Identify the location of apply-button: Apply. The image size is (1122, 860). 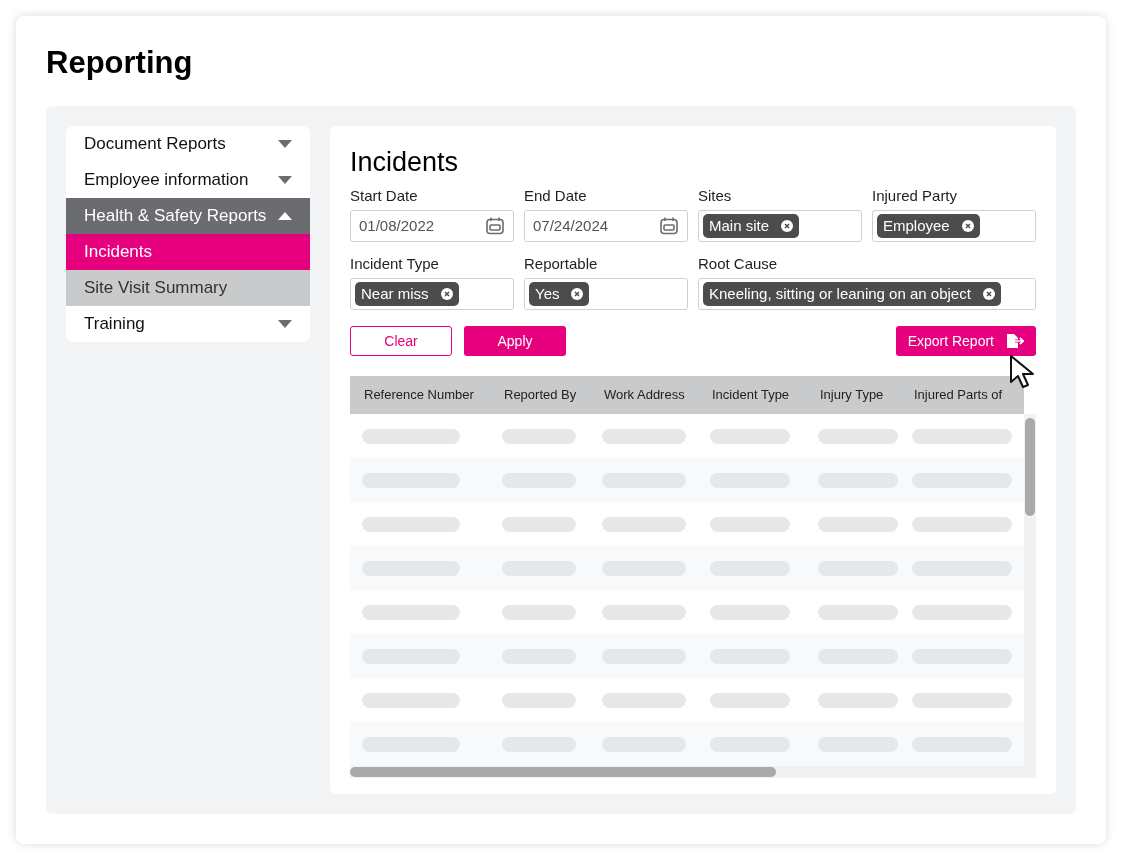
(515, 341).